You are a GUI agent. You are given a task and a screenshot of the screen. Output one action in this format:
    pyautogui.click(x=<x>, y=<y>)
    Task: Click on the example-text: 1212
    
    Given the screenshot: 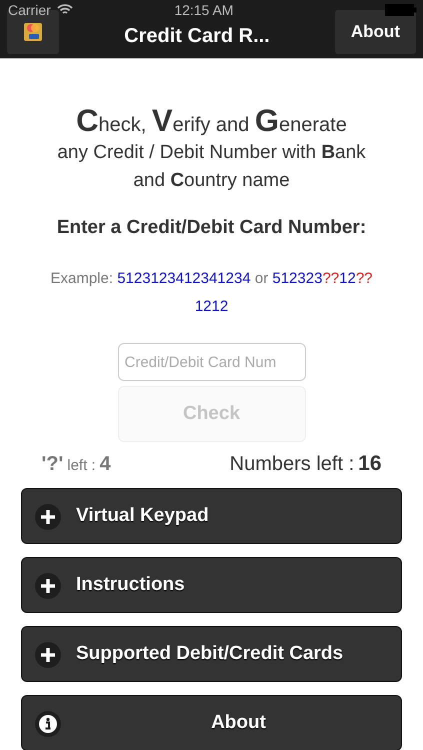 What is the action you would take?
    pyautogui.click(x=212, y=307)
    